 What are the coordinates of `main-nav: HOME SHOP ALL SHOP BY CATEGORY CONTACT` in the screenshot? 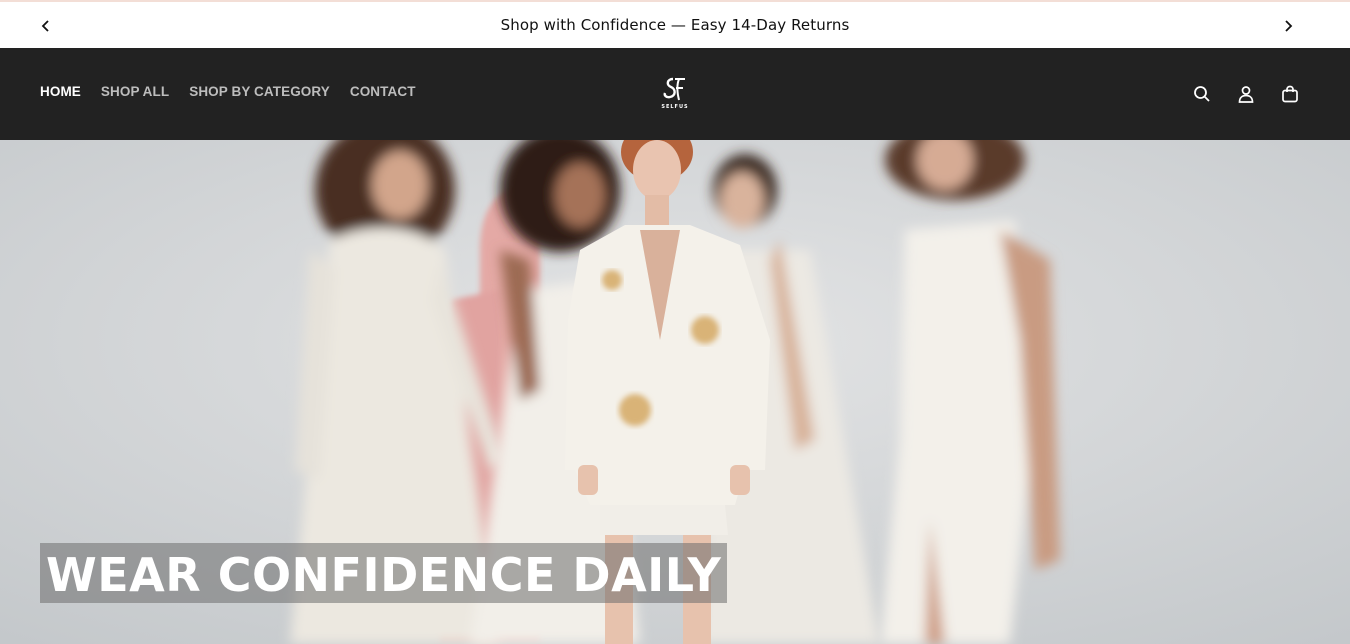 It's located at (228, 91).